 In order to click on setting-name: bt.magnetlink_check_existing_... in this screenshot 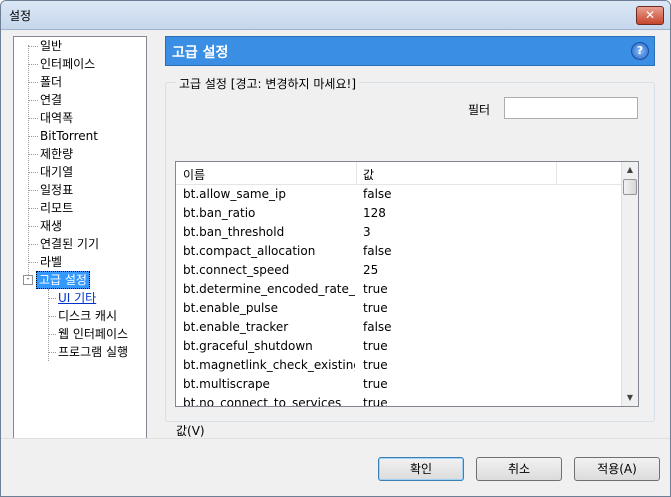, I will do `click(269, 365)`.